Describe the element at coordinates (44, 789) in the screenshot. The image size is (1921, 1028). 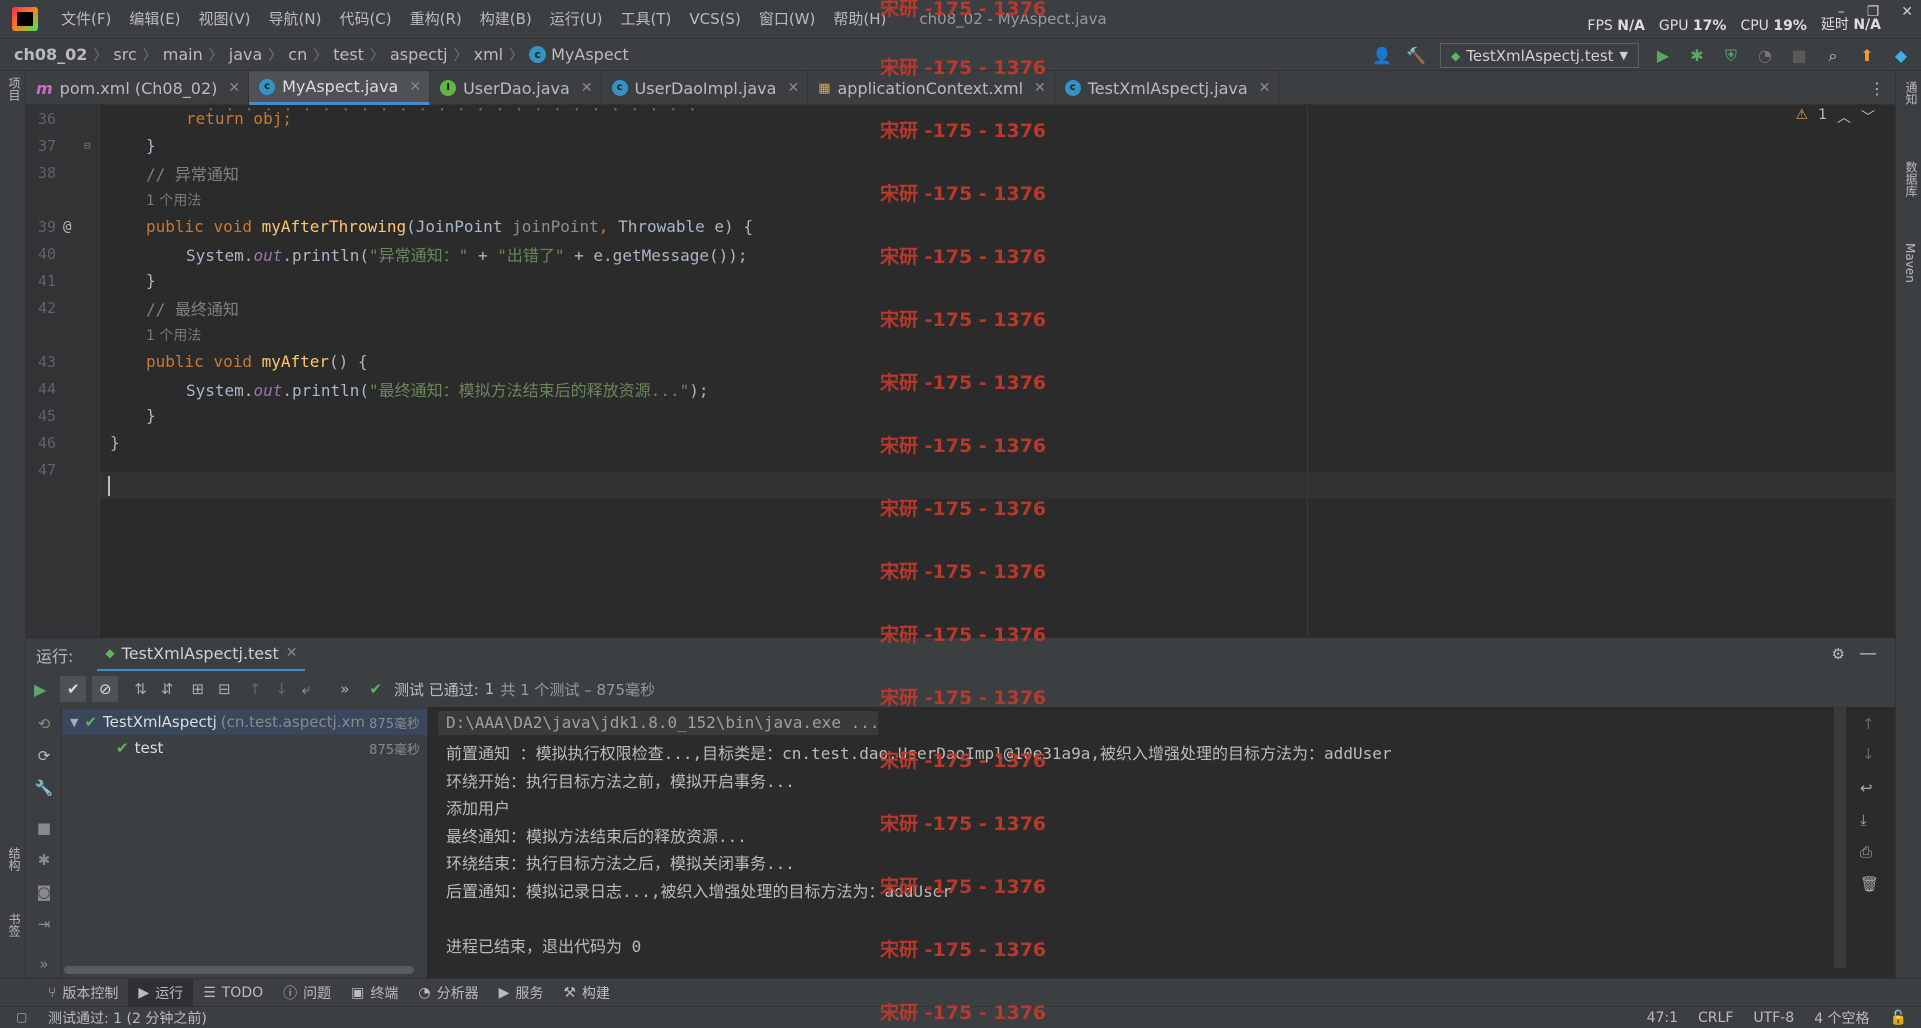
I see `wrench-icon: 🔧` at that location.